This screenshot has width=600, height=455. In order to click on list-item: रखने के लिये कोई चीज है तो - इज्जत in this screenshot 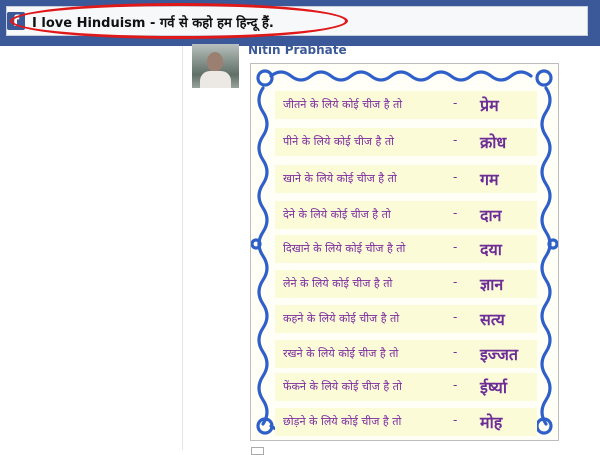, I will do `click(406, 354)`.